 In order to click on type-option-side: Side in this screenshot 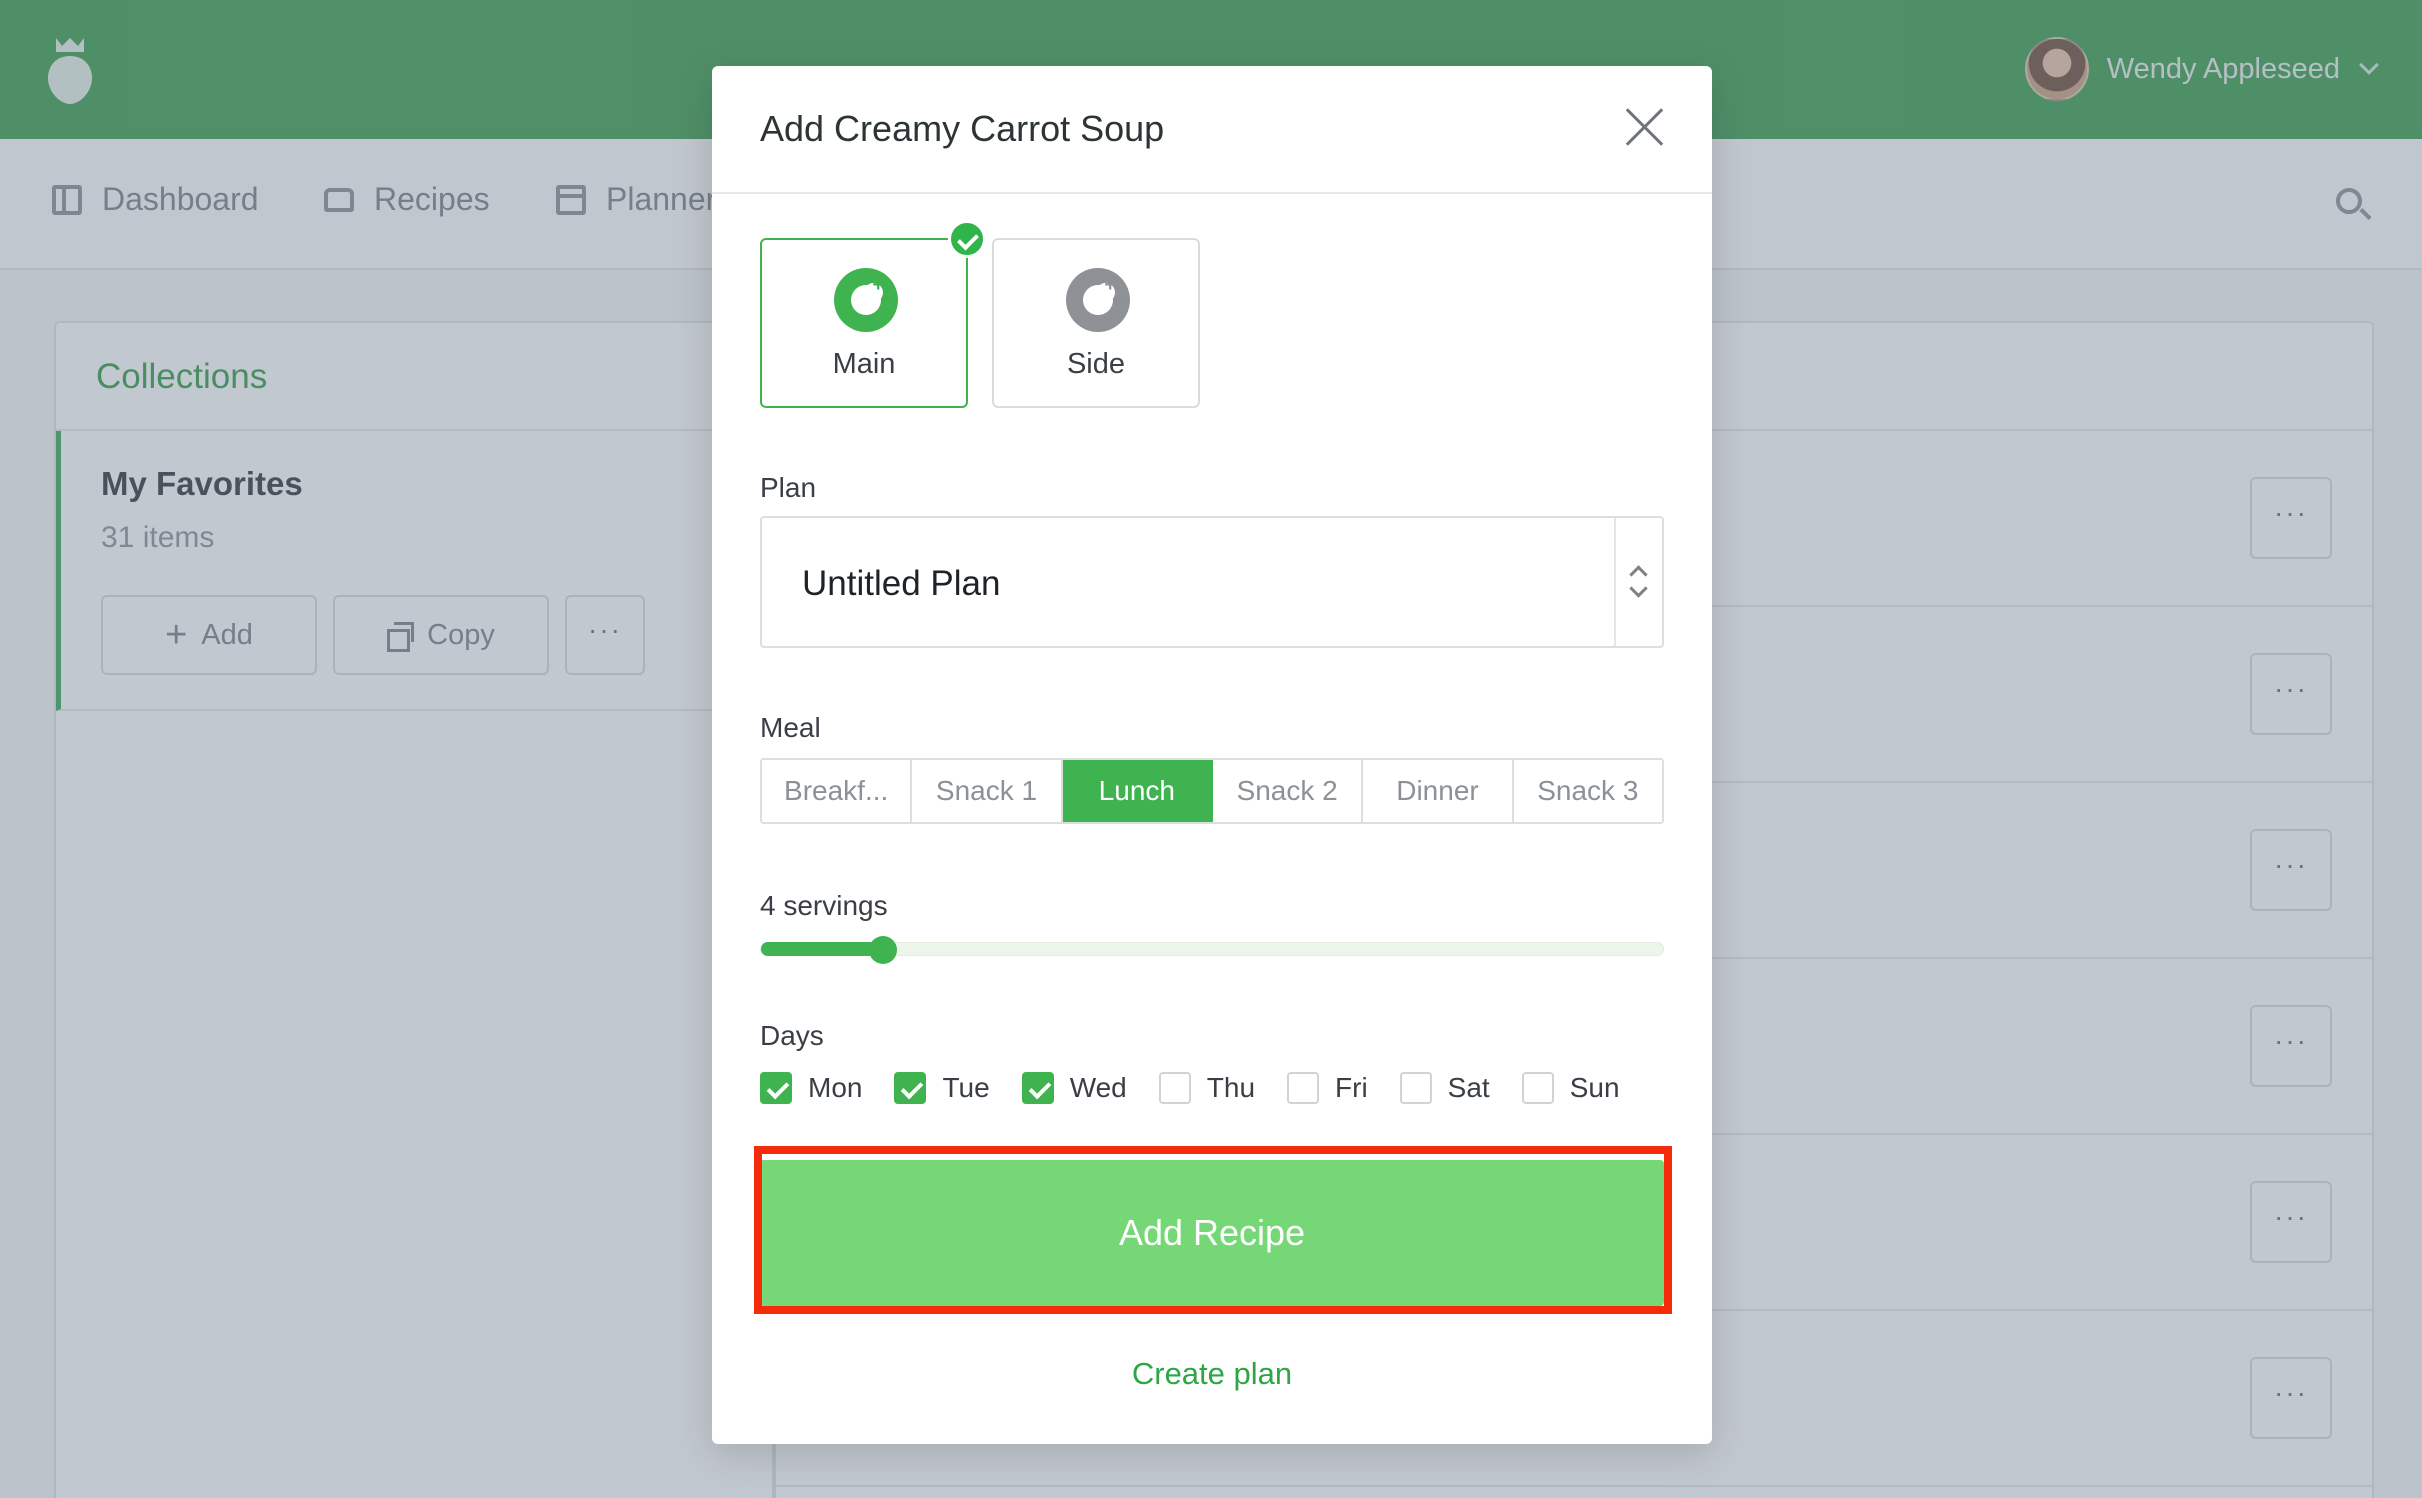, I will do `click(1096, 323)`.